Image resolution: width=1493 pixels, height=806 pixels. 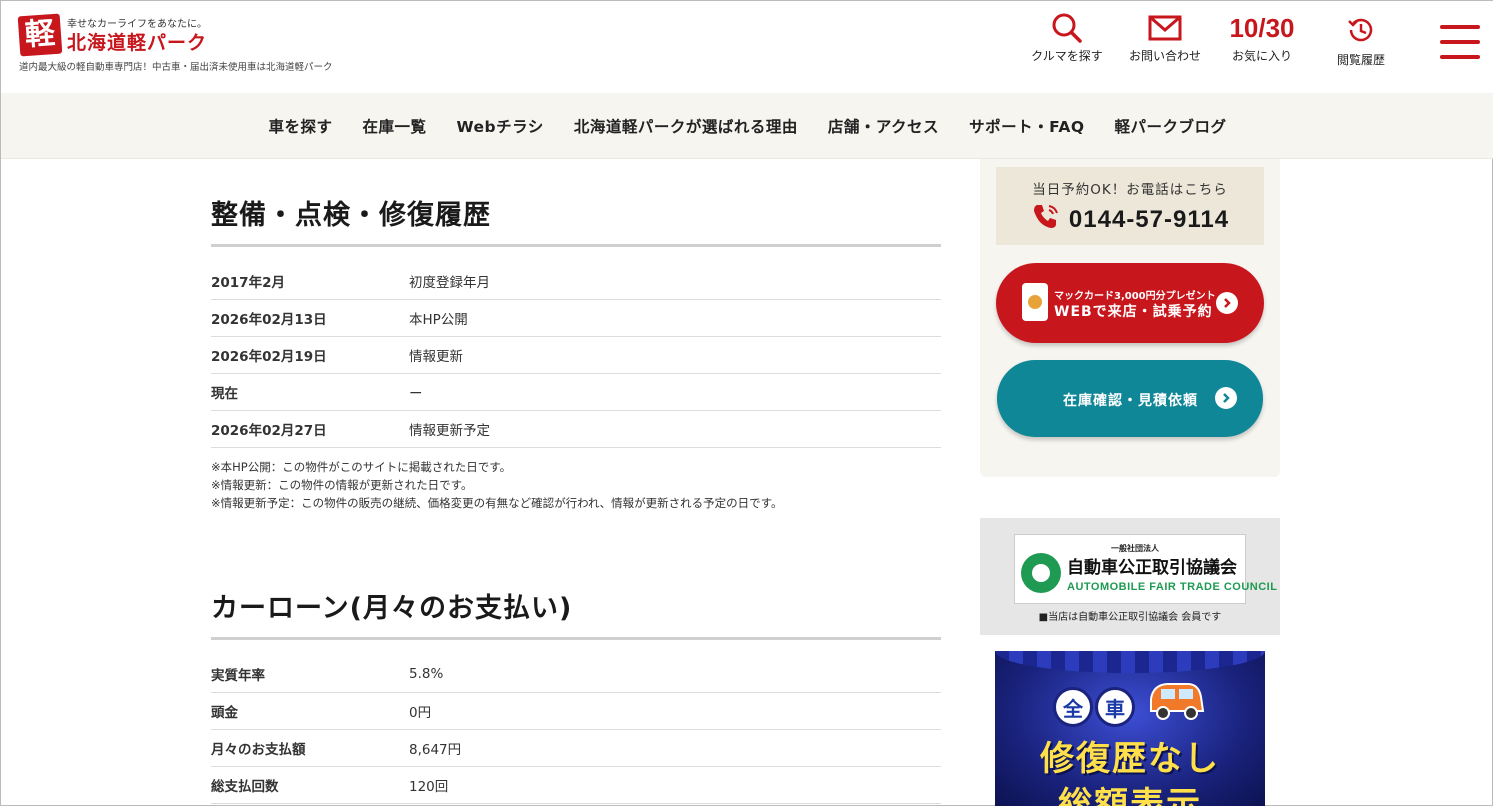 I want to click on row-value: 本HP公開, so click(x=438, y=320).